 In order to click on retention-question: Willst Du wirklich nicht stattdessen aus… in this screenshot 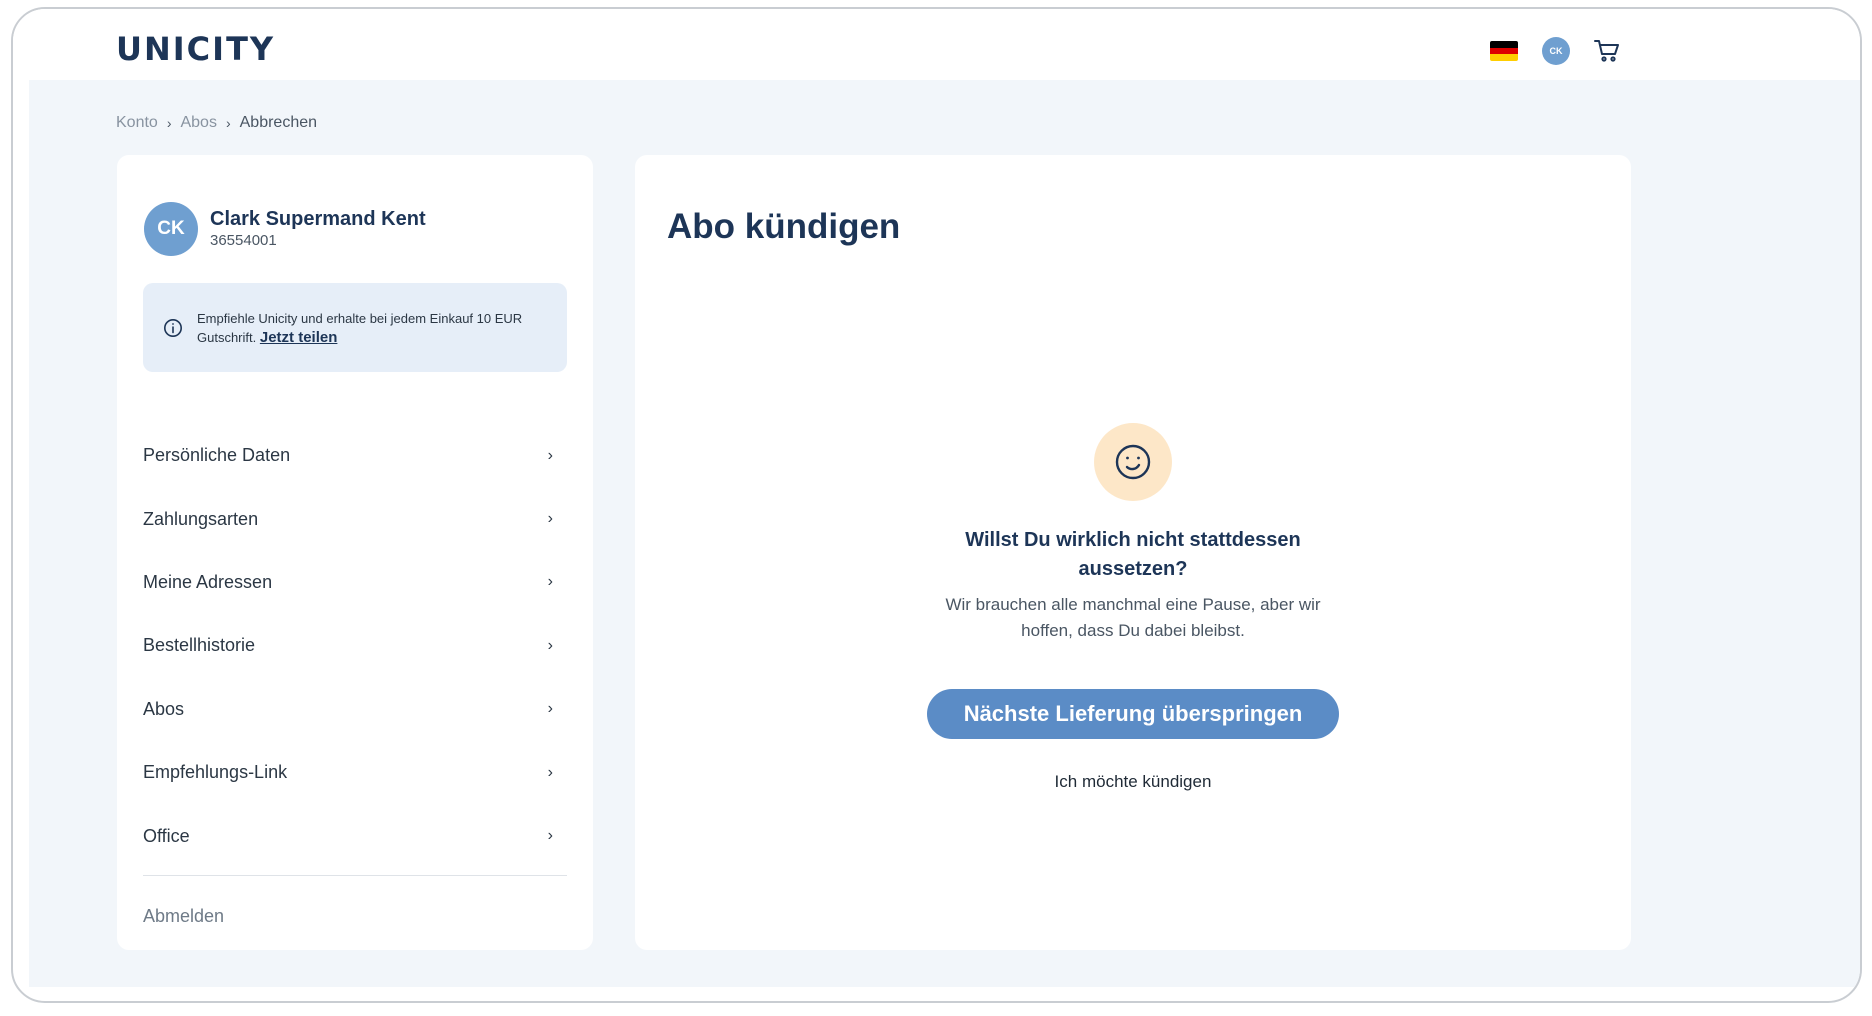, I will do `click(1133, 554)`.